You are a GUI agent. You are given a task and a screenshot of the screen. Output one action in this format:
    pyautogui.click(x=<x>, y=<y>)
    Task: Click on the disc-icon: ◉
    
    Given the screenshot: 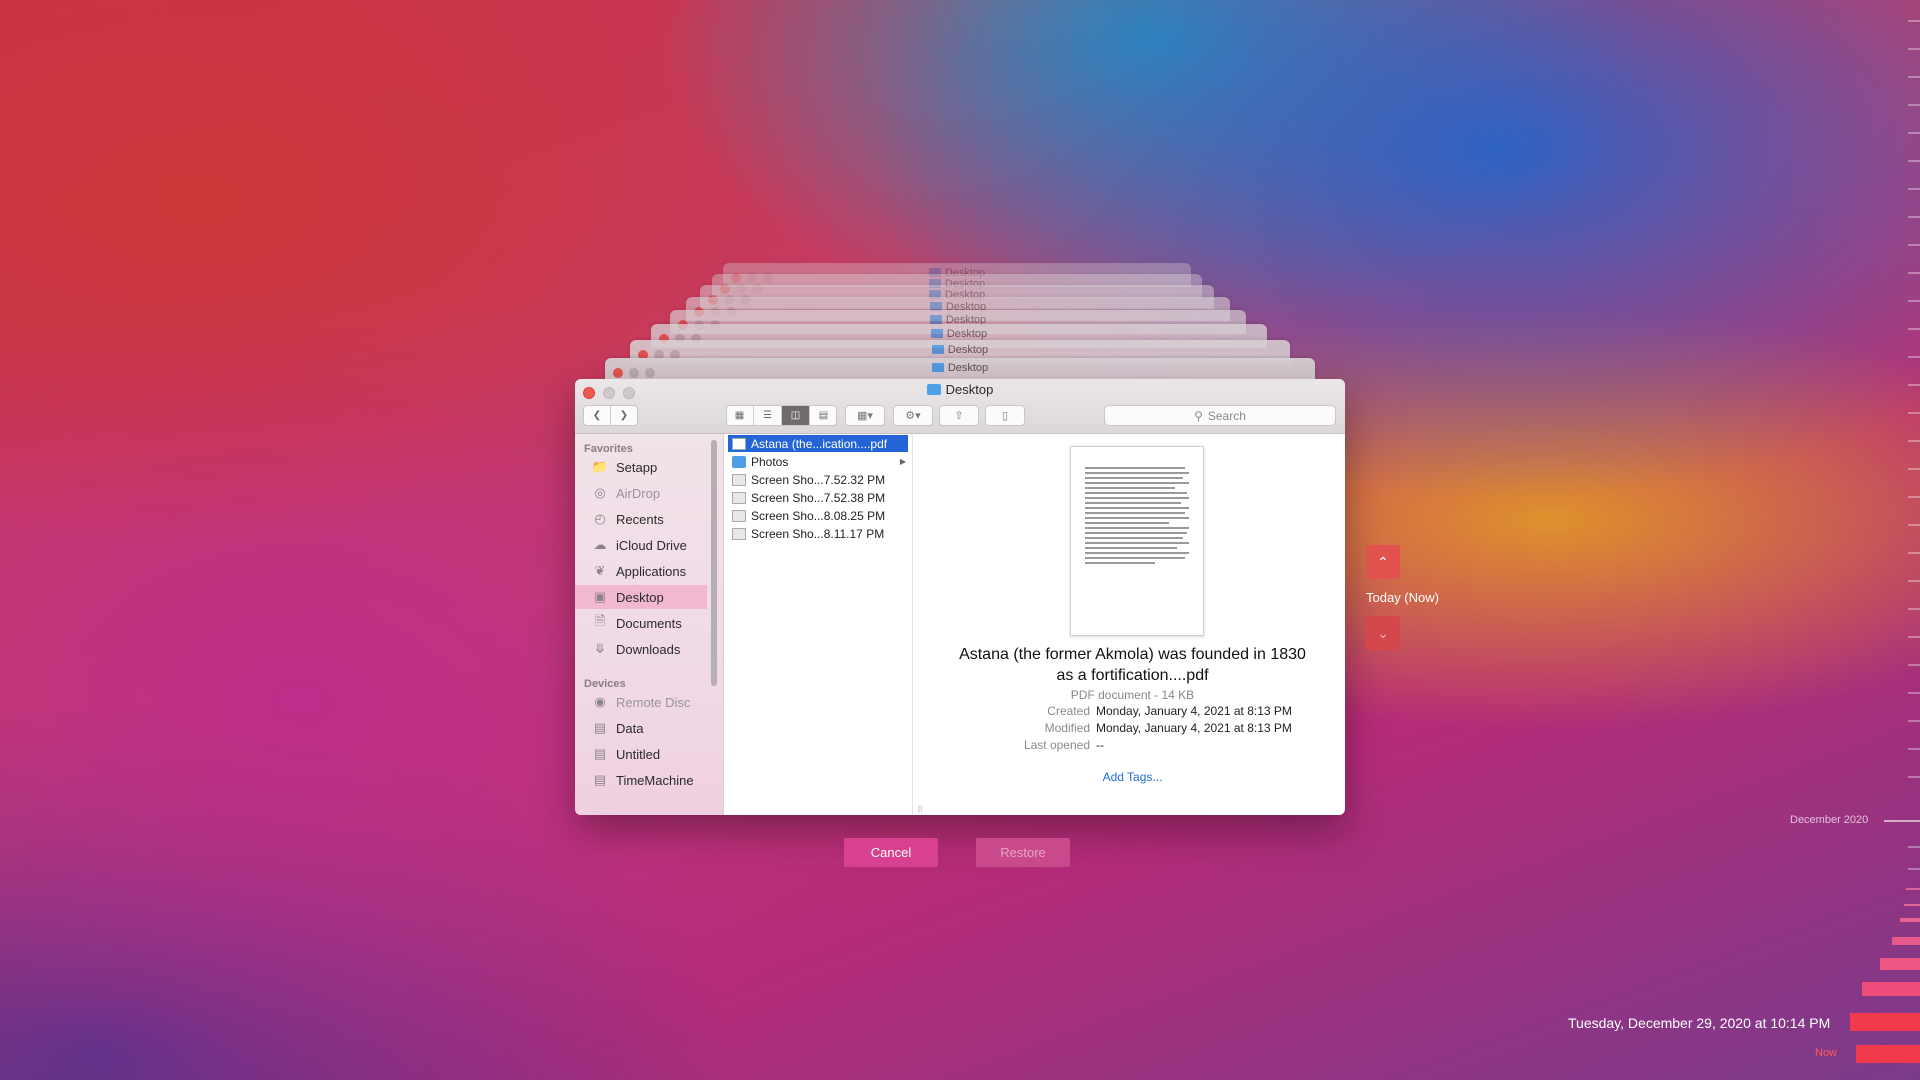 What is the action you would take?
    pyautogui.click(x=600, y=701)
    